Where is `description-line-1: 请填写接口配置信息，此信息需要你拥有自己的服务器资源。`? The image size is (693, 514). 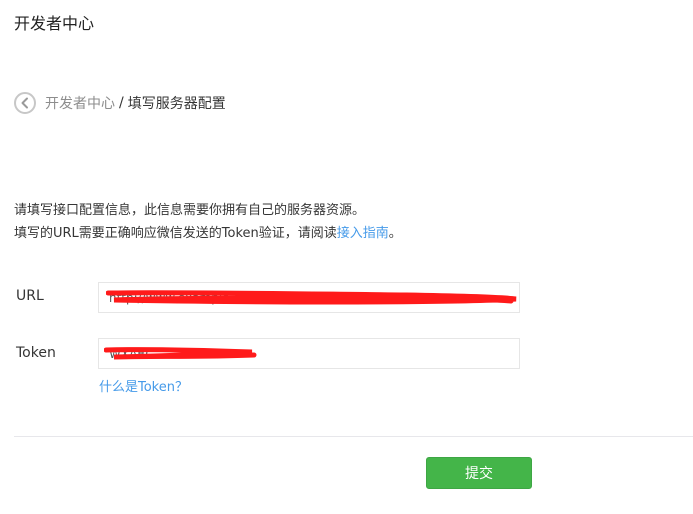 description-line-1: 请填写接口配置信息，此信息需要你拥有自己的服务器资源。 is located at coordinates (190, 210).